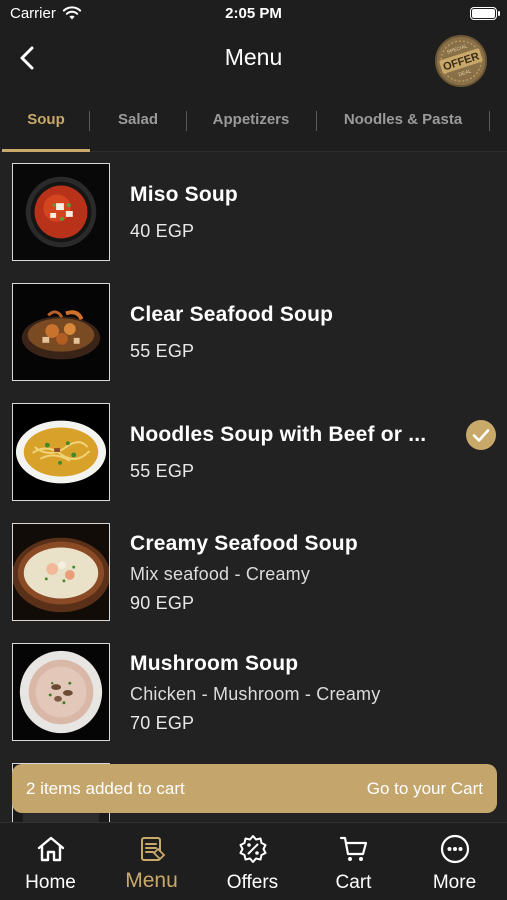 Image resolution: width=507 pixels, height=900 pixels. I want to click on tabbar-home: Home, so click(50, 861).